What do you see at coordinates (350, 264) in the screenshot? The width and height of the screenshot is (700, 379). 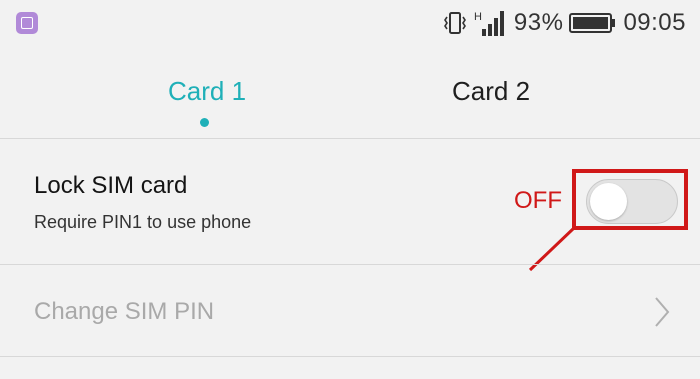 I see `row-divider` at bounding box center [350, 264].